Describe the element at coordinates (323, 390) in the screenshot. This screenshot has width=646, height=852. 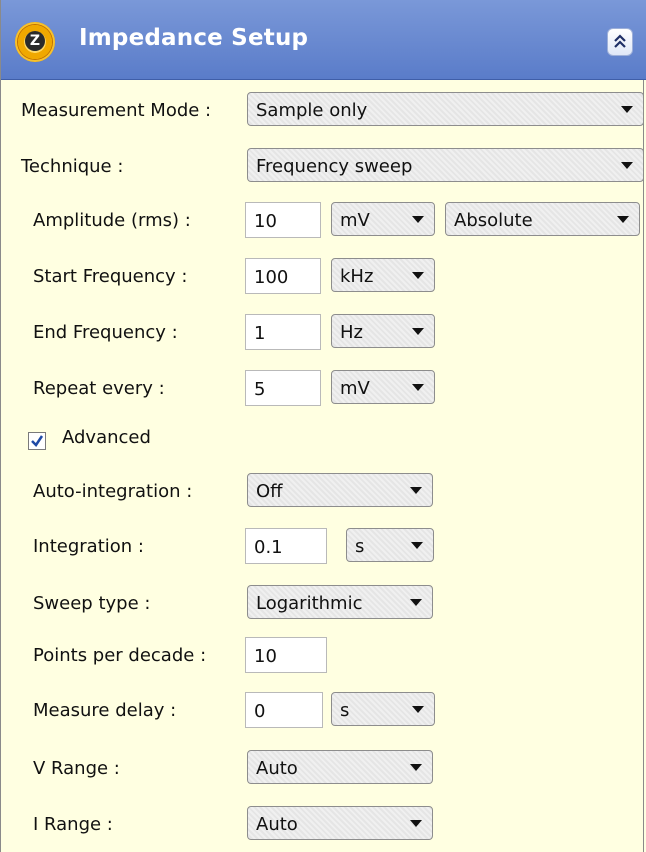
I see `repeat-every-row: Repeat every : 5 mV` at that location.